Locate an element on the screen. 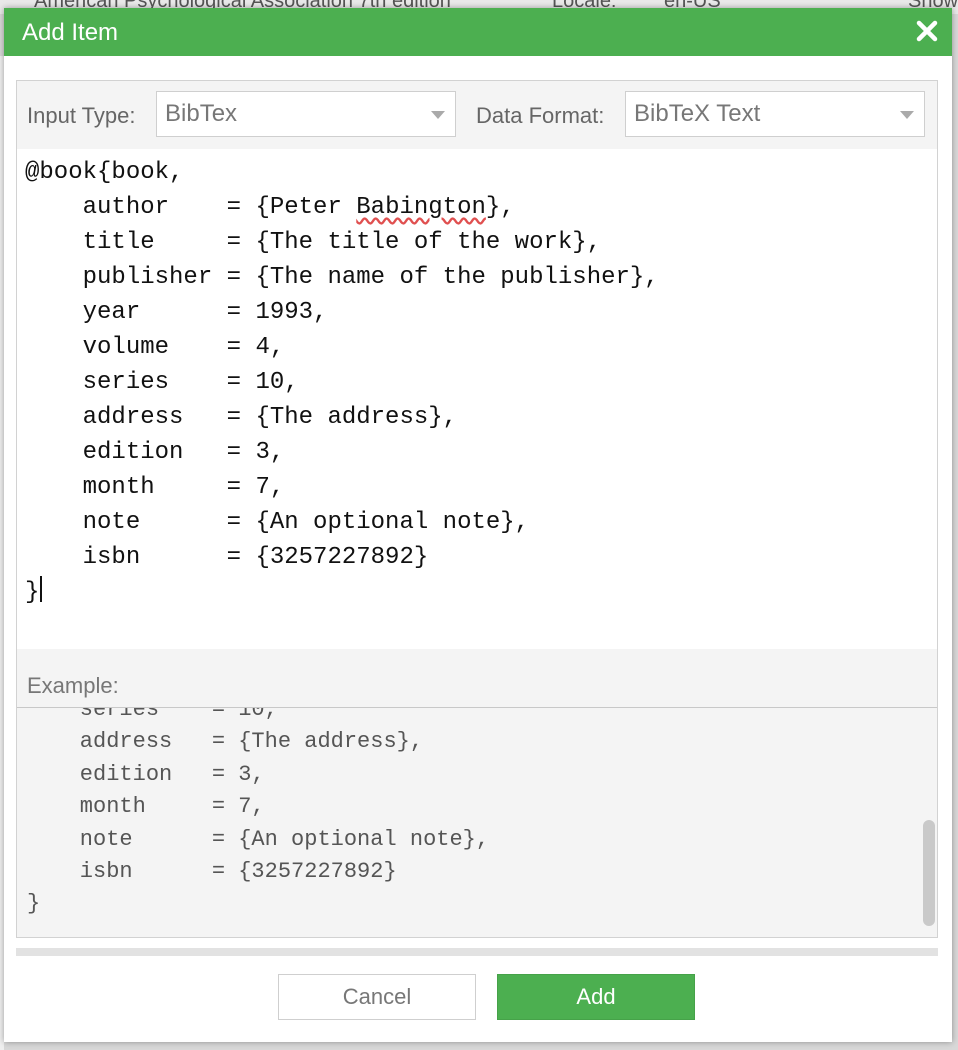  data-format-label: Data Format: is located at coordinates (540, 115).